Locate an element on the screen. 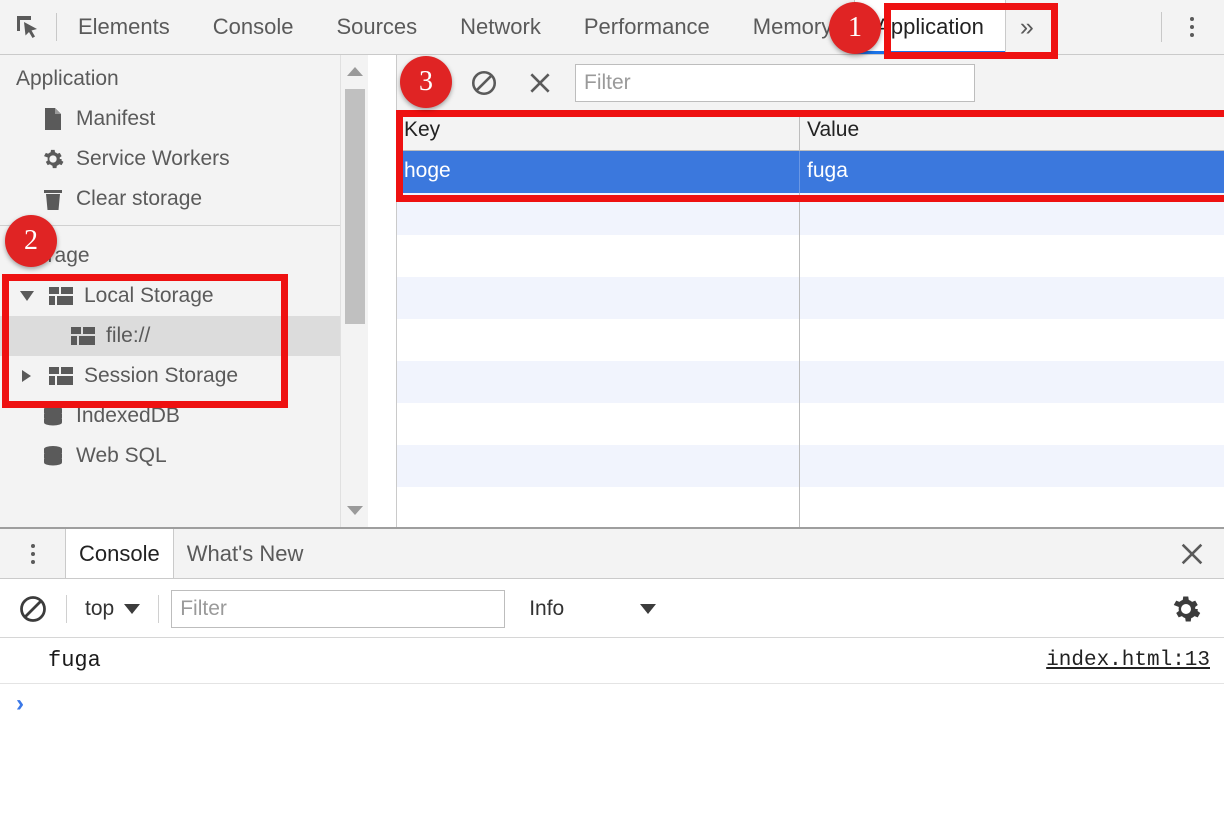 The width and height of the screenshot is (1224, 816). scroll-up-arrow-icon is located at coordinates (355, 71).